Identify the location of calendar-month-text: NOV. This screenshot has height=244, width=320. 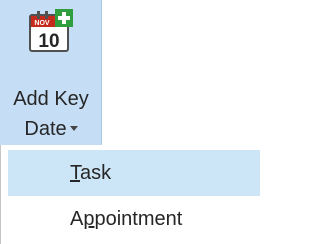
(42, 23).